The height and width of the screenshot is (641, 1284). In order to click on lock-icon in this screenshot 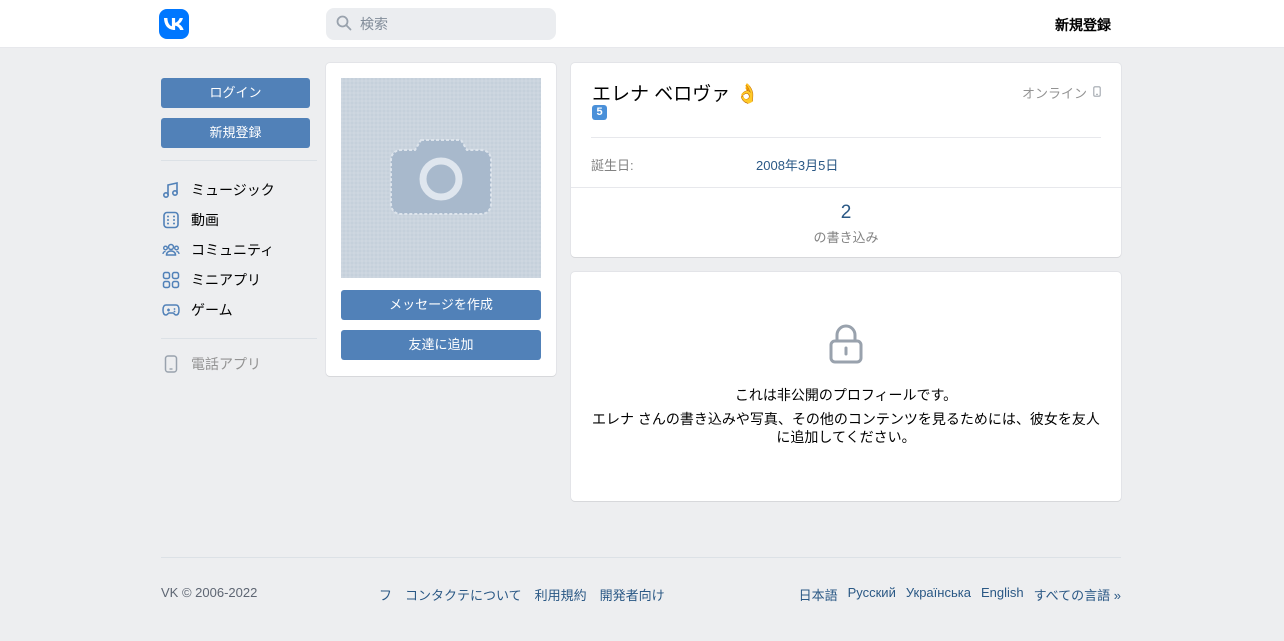, I will do `click(846, 345)`.